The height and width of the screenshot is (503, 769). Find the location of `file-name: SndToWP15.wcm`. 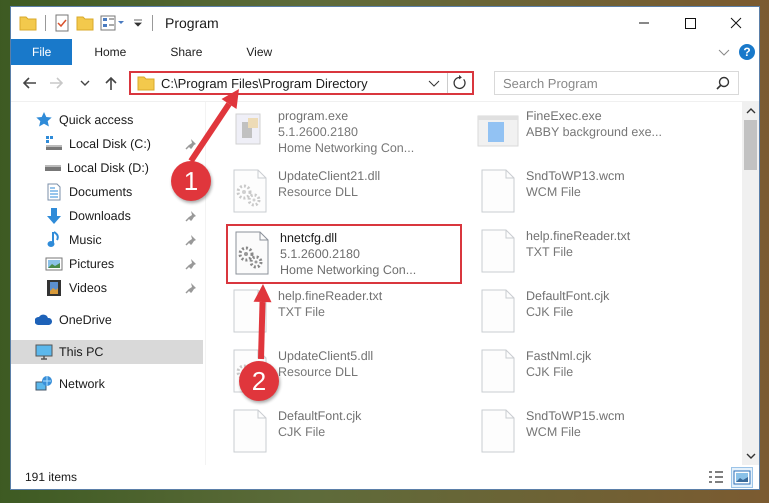

file-name: SndToWP15.wcm is located at coordinates (575, 416).